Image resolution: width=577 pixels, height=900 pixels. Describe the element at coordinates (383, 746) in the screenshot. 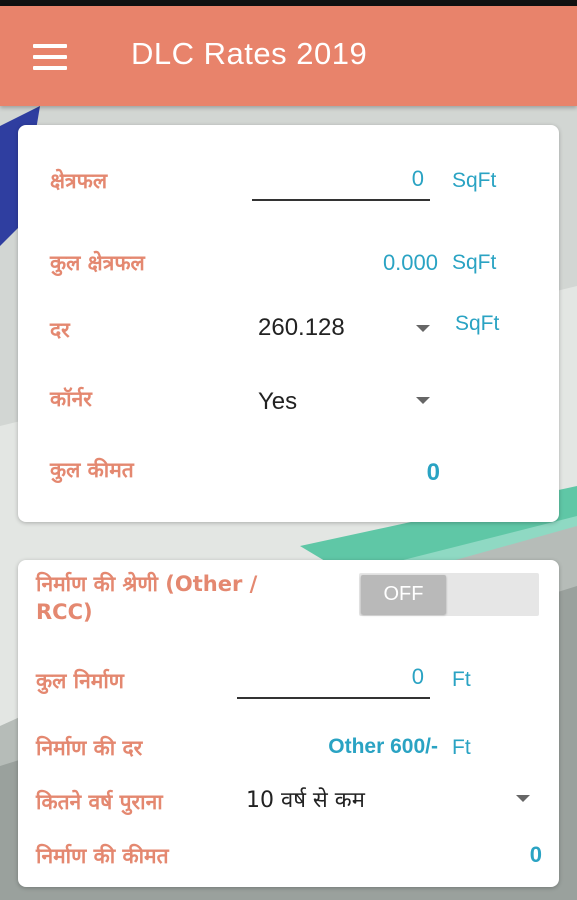

I see `construction-rate-value: Other 600/-` at that location.